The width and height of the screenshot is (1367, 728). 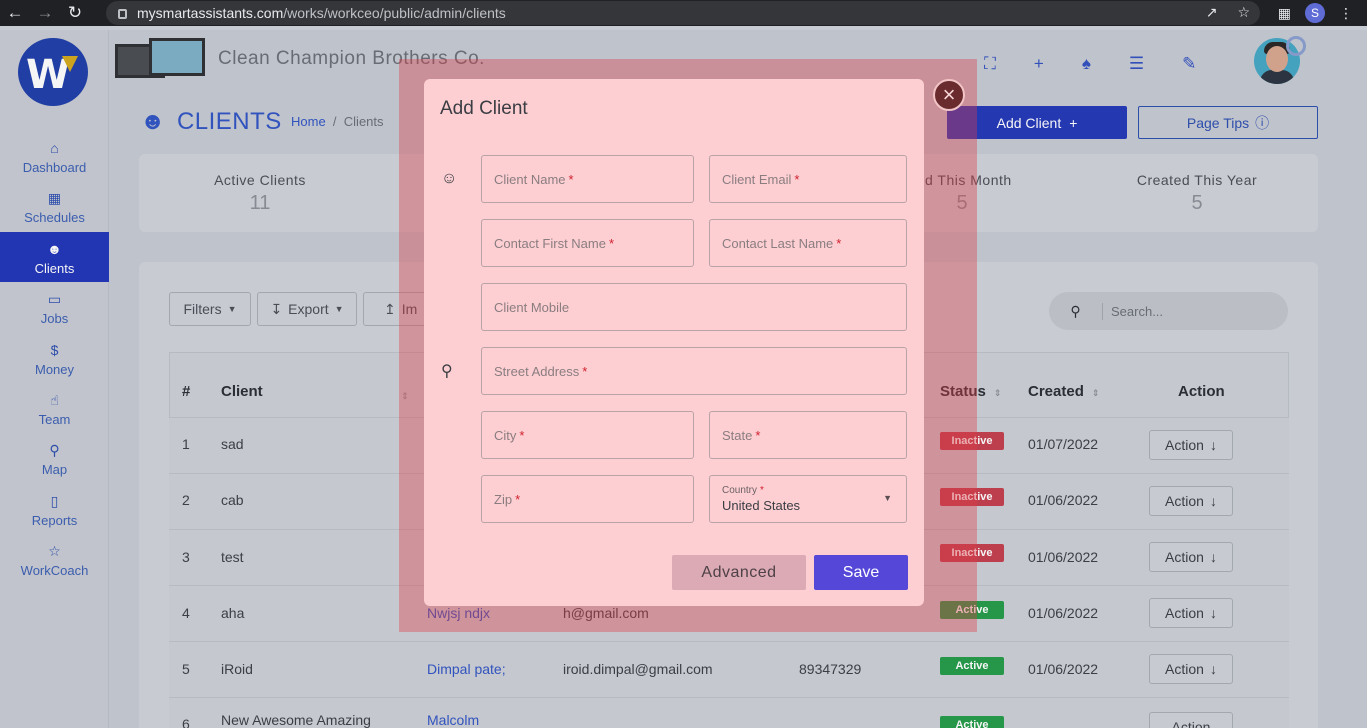 I want to click on state-field: State *, so click(x=808, y=435).